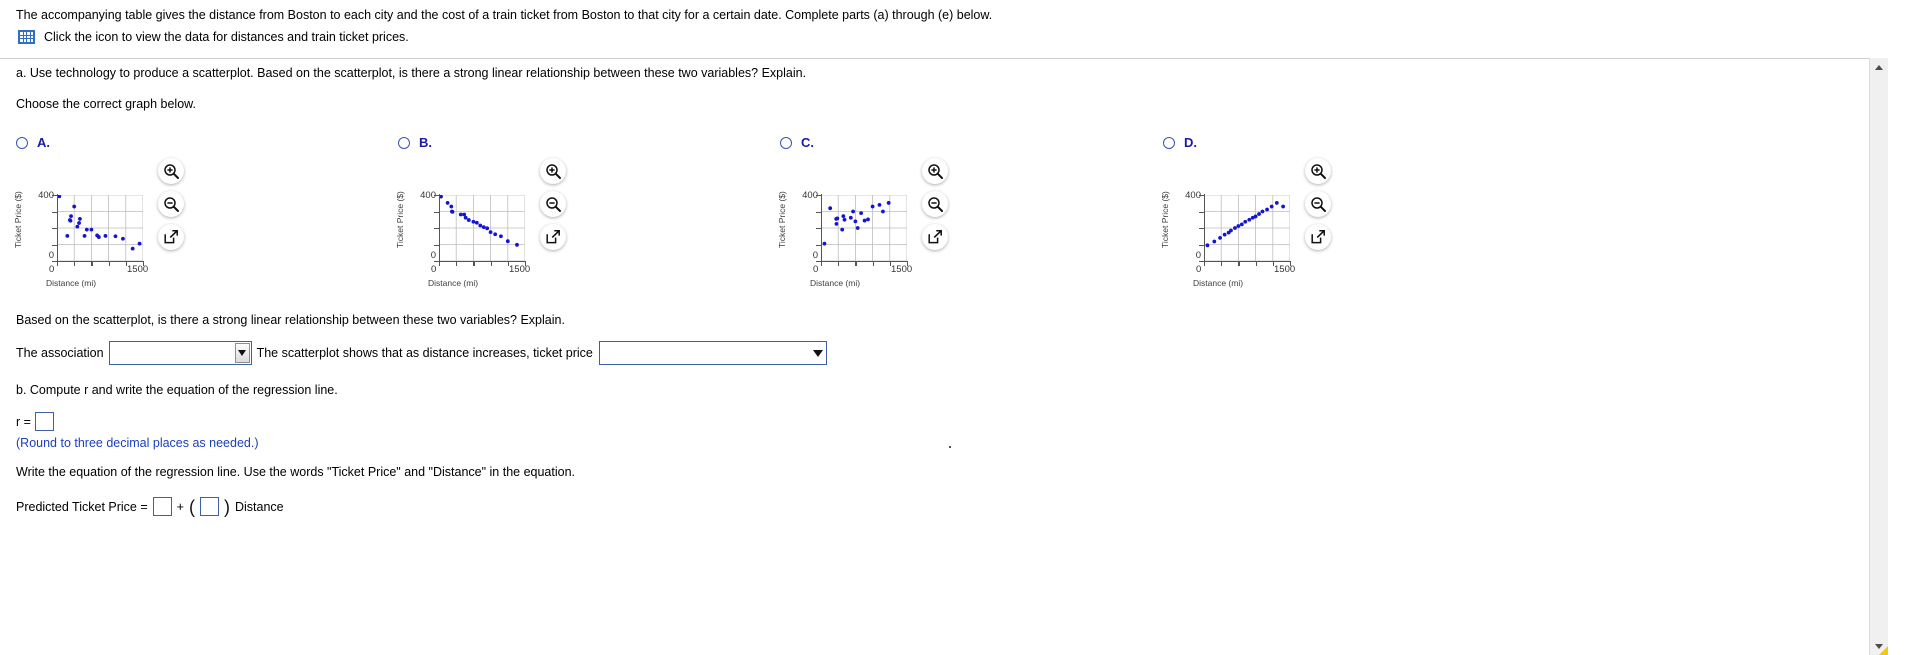  Describe the element at coordinates (786, 142) in the screenshot. I see `radio-option-c` at that location.